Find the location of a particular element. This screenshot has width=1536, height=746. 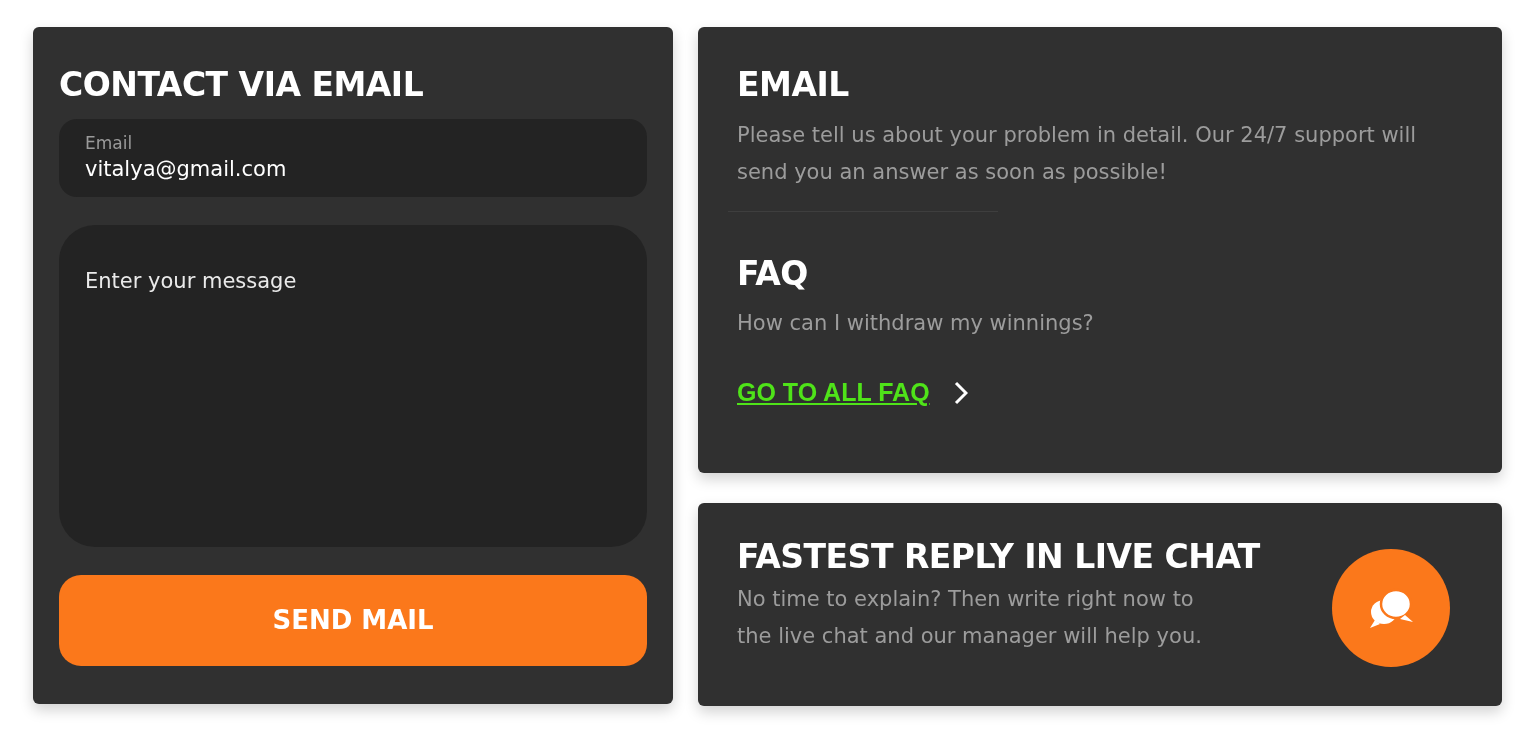

email-description: Please tell us about your problem in detail. Our 24/7 support will send you an answer as soon as possible! is located at coordinates (1077, 153).